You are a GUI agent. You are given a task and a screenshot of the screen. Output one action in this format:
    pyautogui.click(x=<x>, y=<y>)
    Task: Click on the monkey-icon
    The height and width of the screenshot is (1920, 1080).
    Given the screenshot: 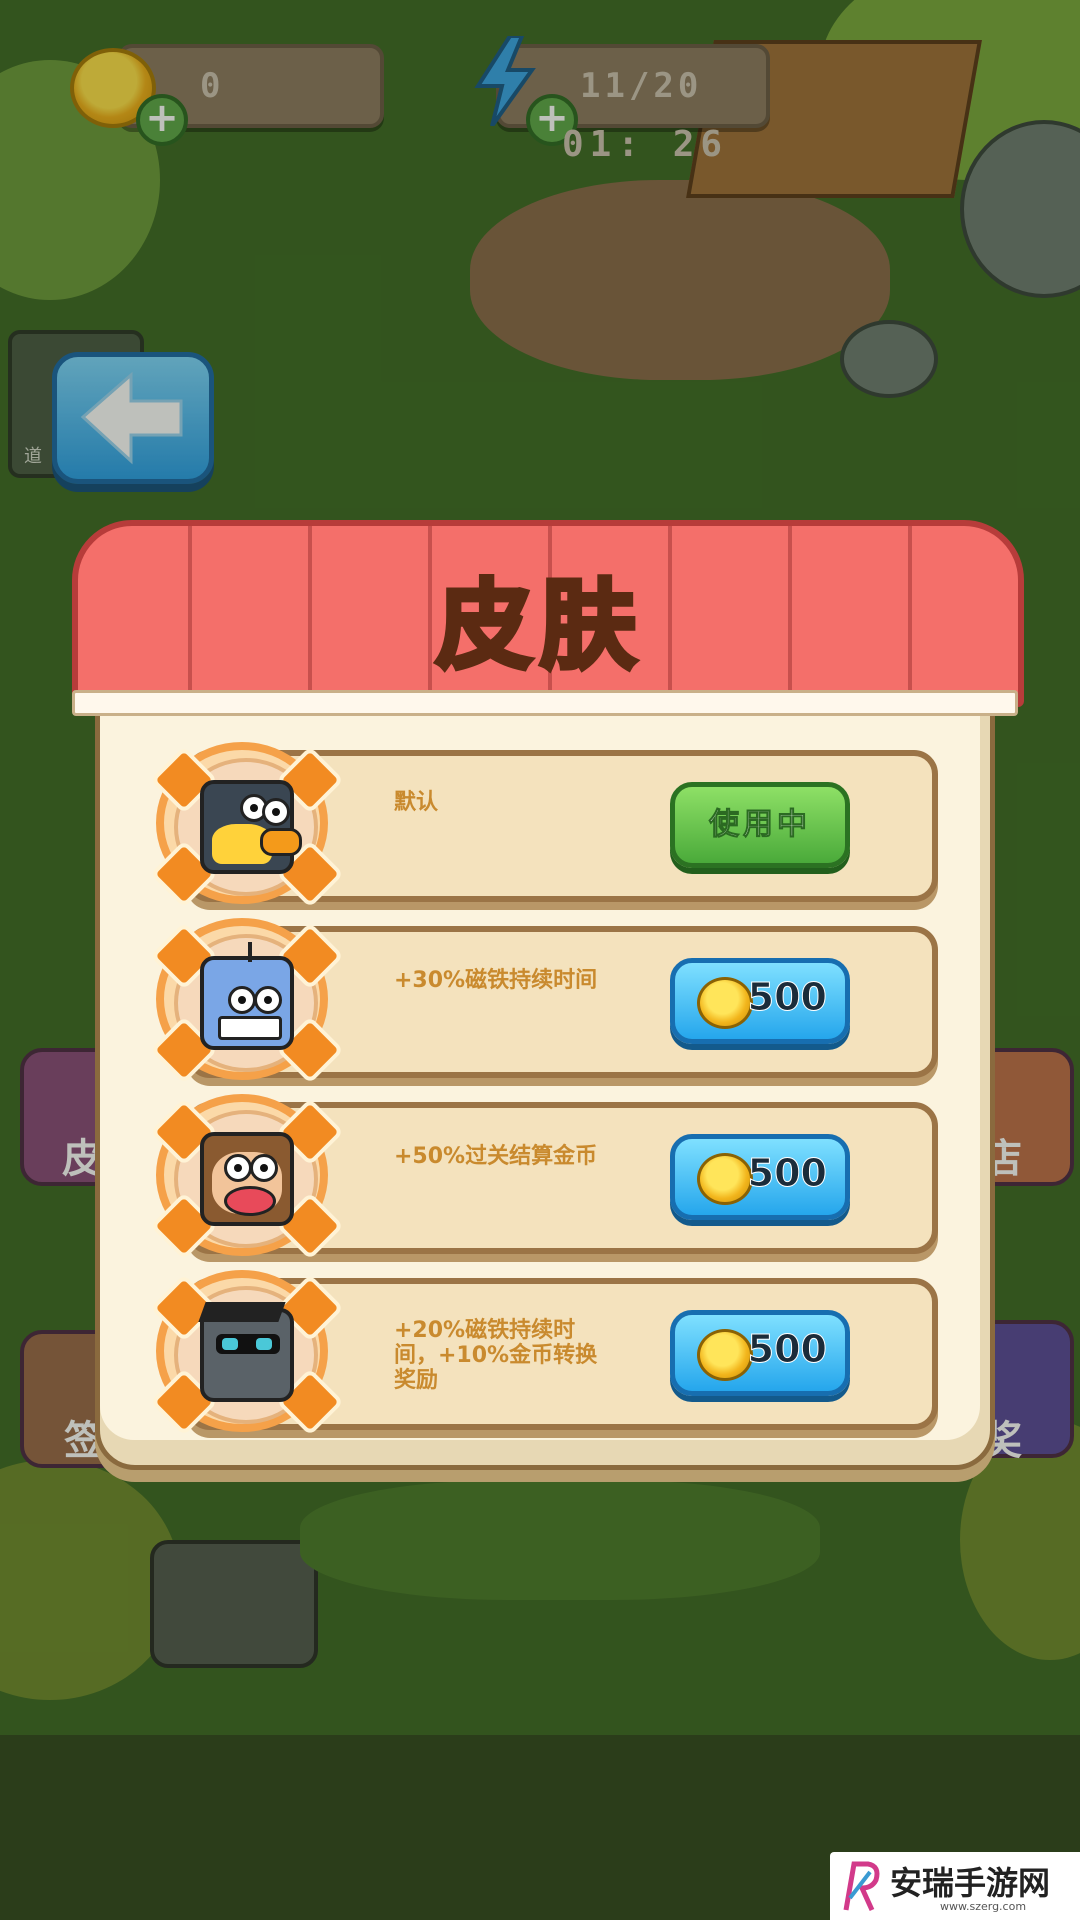 What is the action you would take?
    pyautogui.click(x=247, y=1179)
    